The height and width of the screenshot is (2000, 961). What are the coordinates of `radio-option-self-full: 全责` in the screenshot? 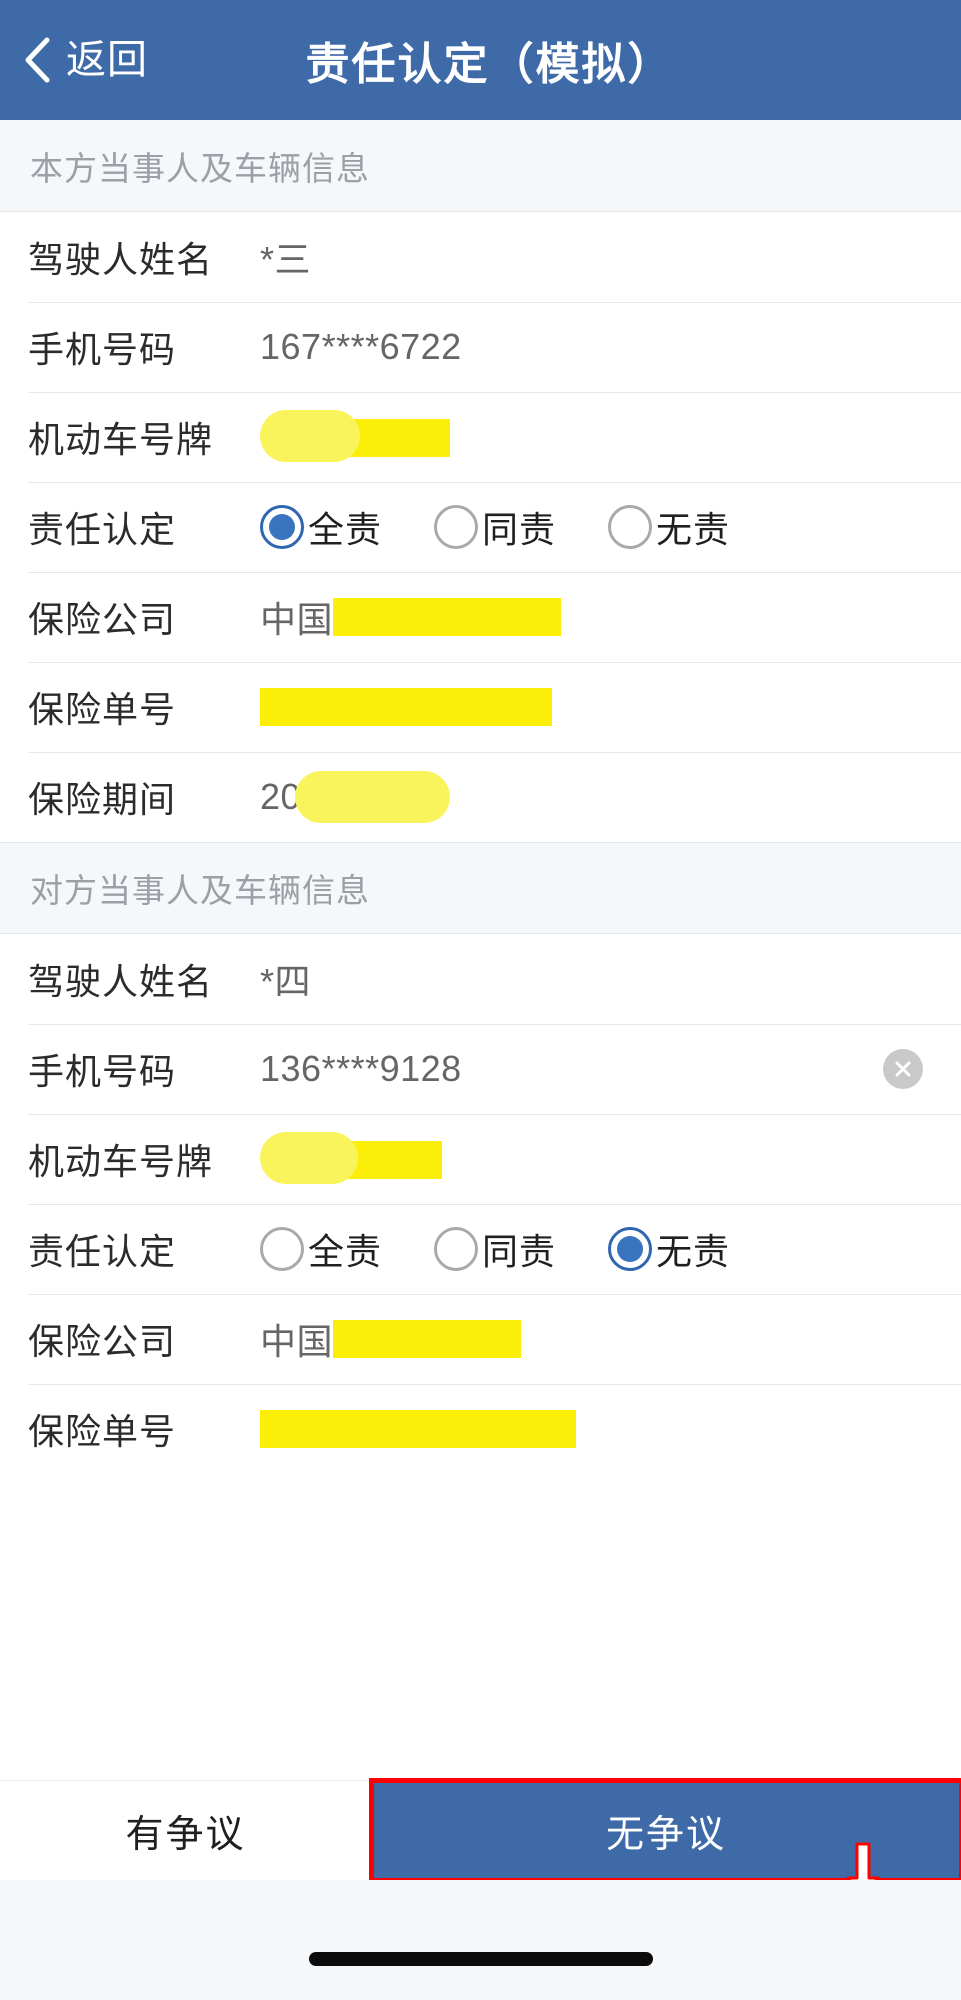 It's located at (321, 527).